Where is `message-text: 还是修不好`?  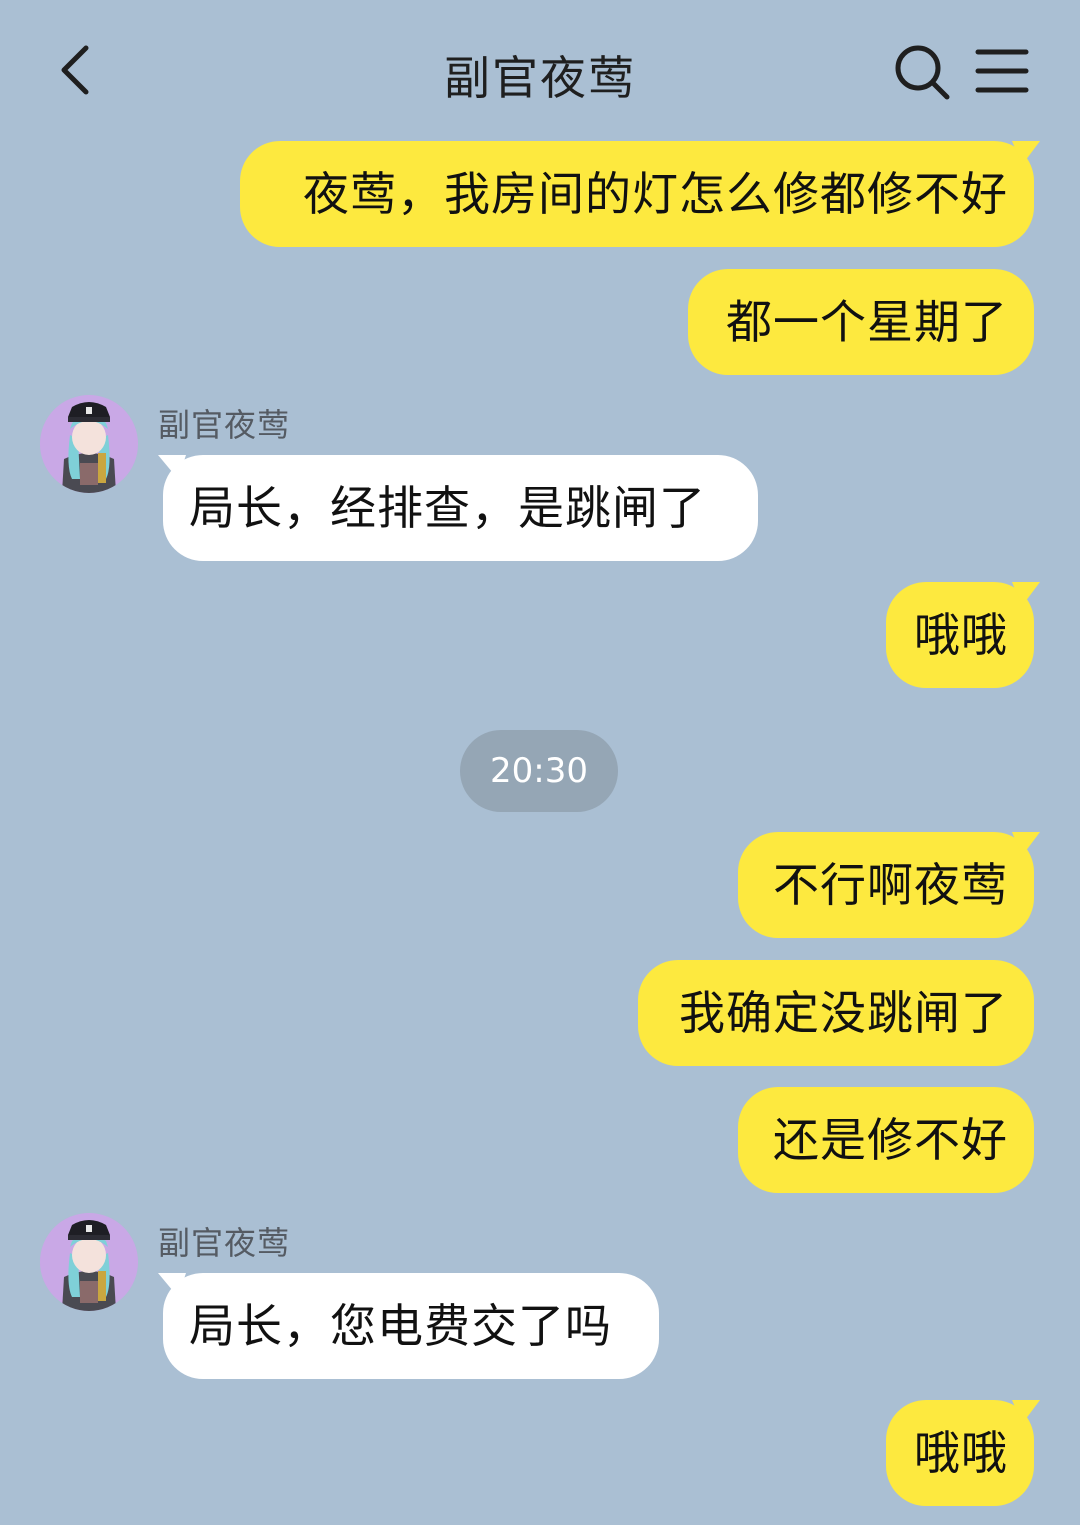 message-text: 还是修不好 is located at coordinates (890, 1140).